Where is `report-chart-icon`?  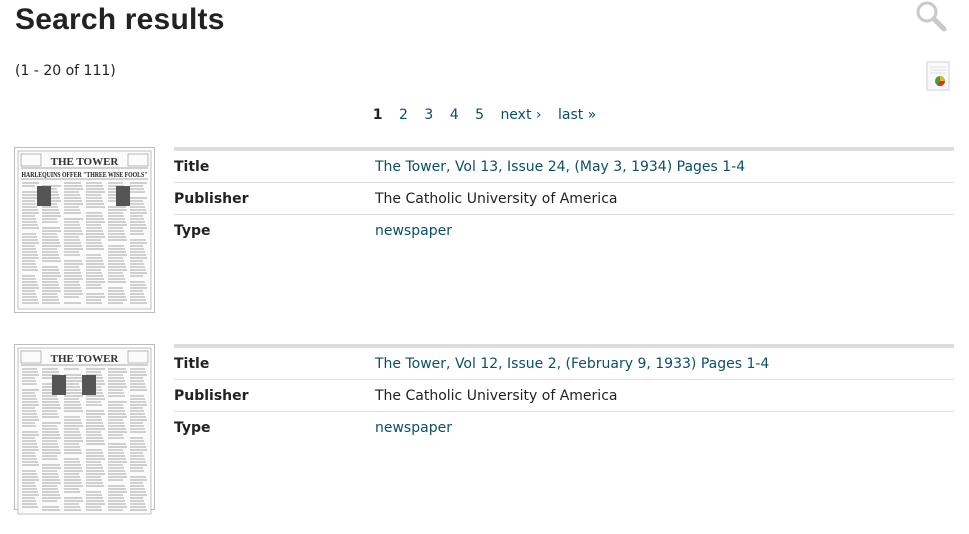
report-chart-icon is located at coordinates (938, 76).